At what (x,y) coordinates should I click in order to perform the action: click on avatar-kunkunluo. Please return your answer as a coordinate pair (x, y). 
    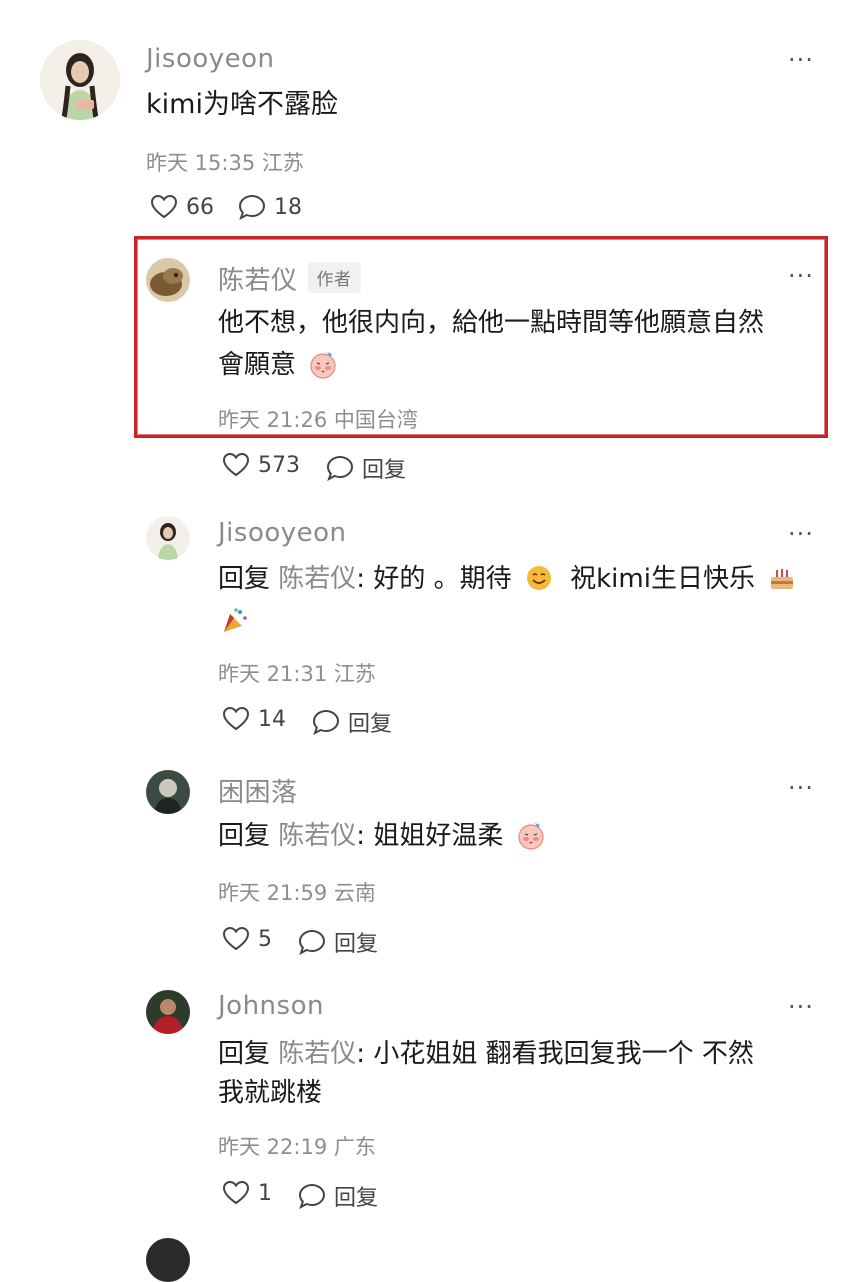
    Looking at the image, I should click on (168, 792).